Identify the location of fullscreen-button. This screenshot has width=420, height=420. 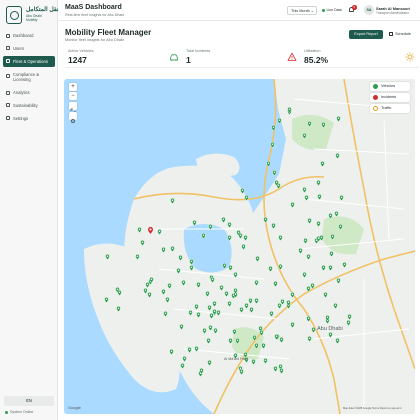
(73, 108).